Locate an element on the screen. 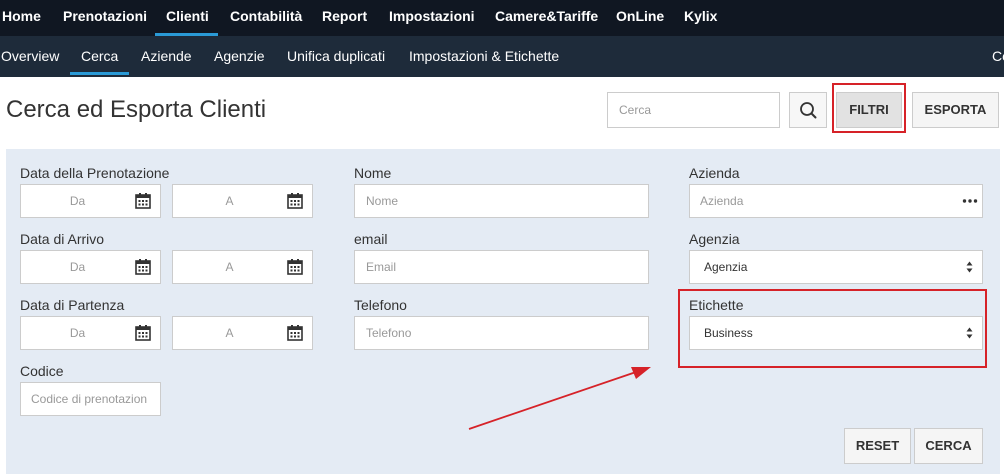 The image size is (1004, 474). data-partenza-from: Da is located at coordinates (90, 333).